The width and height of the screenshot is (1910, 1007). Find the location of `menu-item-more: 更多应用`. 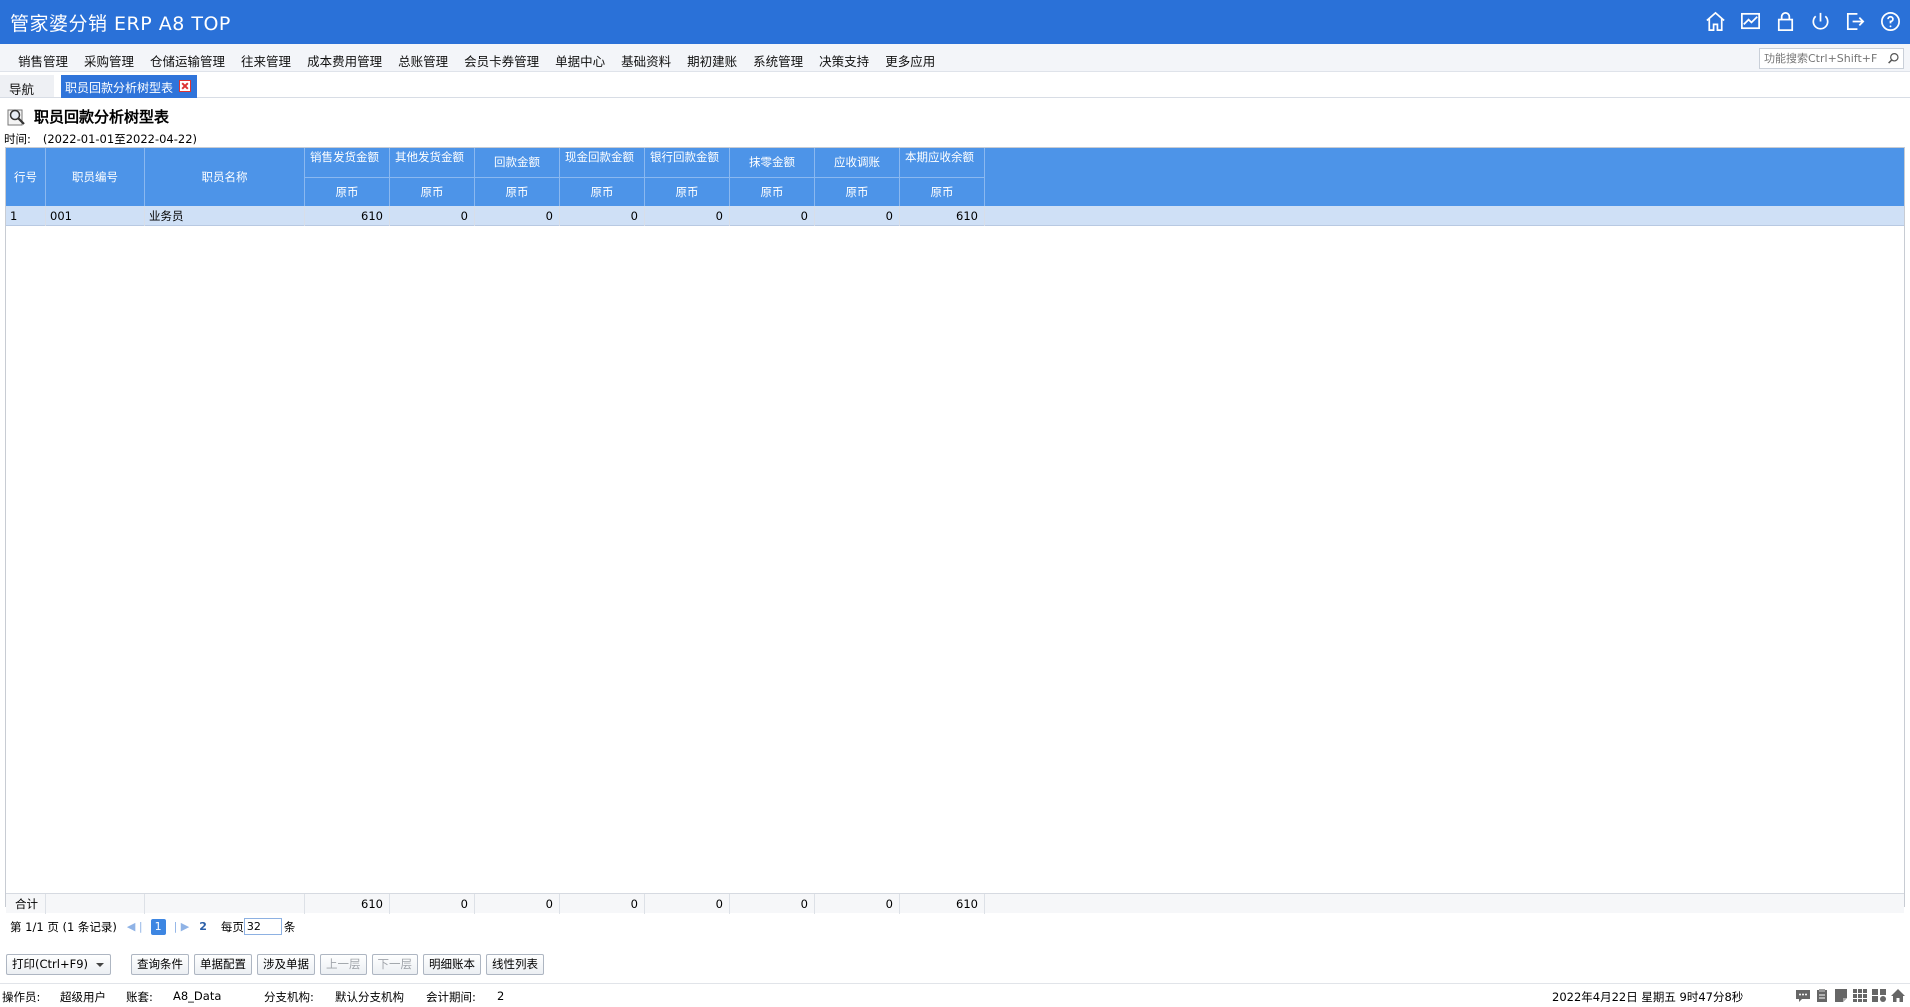

menu-item-more: 更多应用 is located at coordinates (910, 60).